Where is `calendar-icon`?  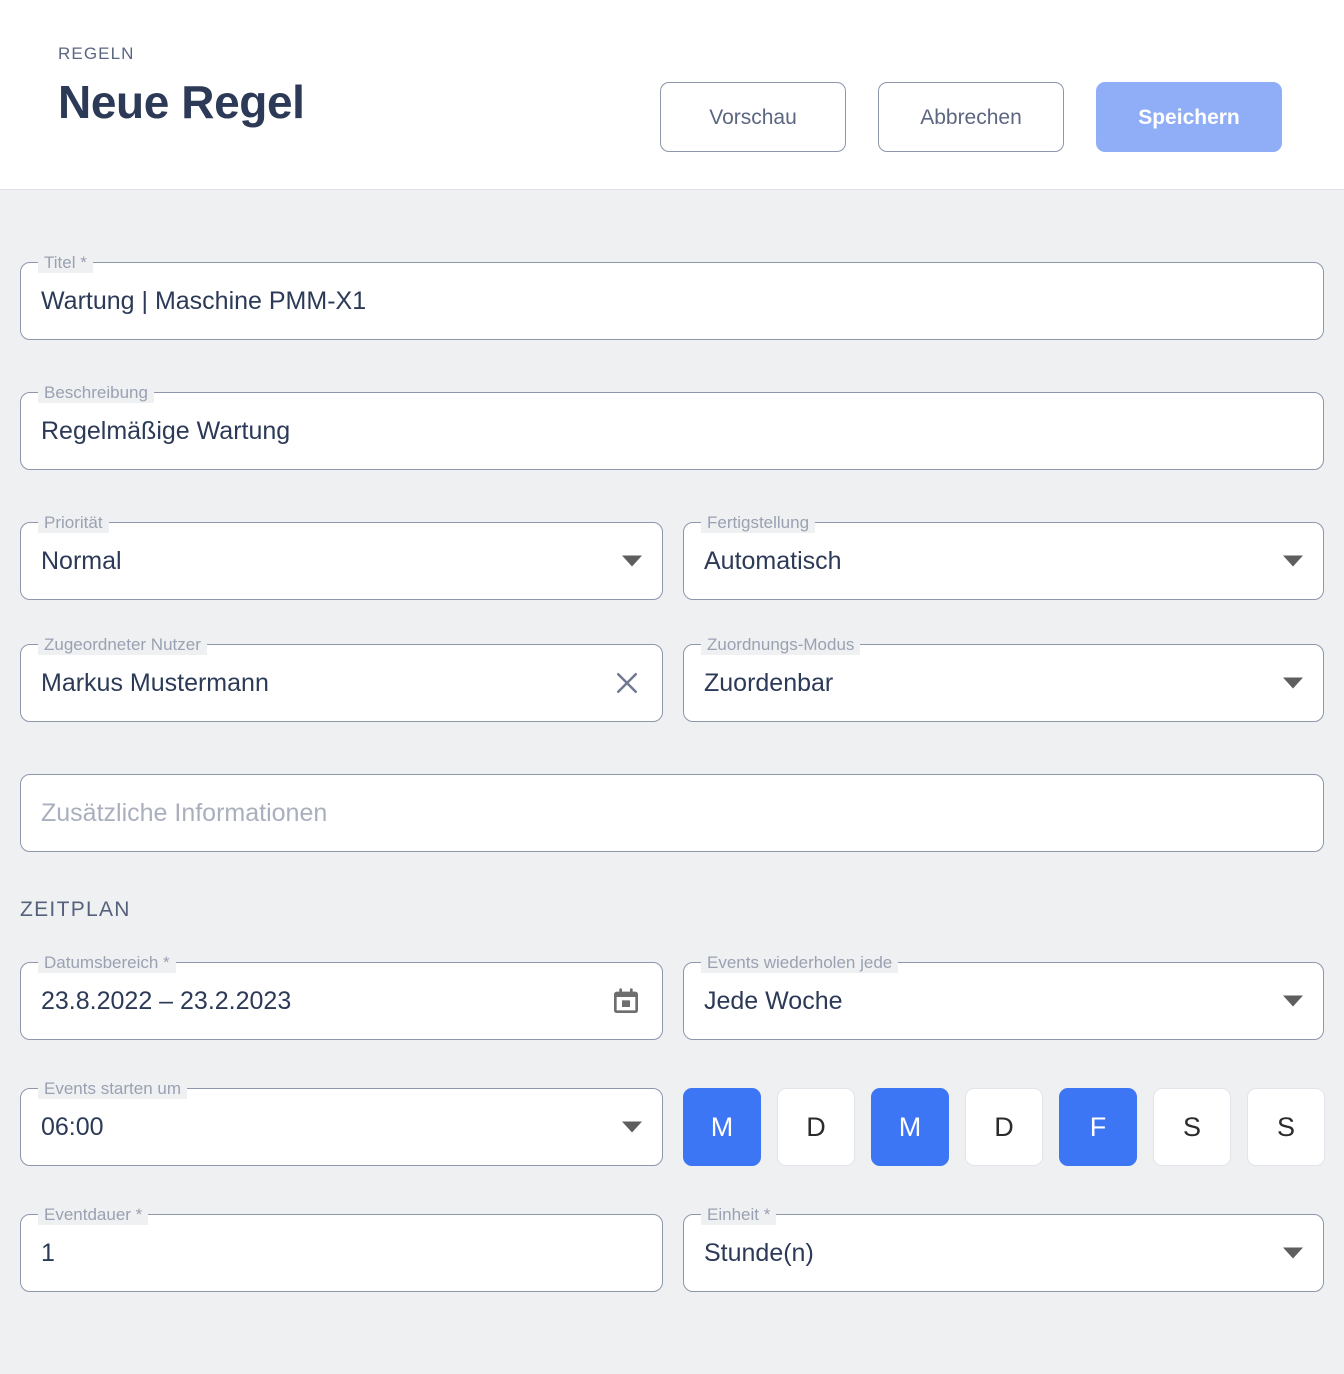 calendar-icon is located at coordinates (626, 1001).